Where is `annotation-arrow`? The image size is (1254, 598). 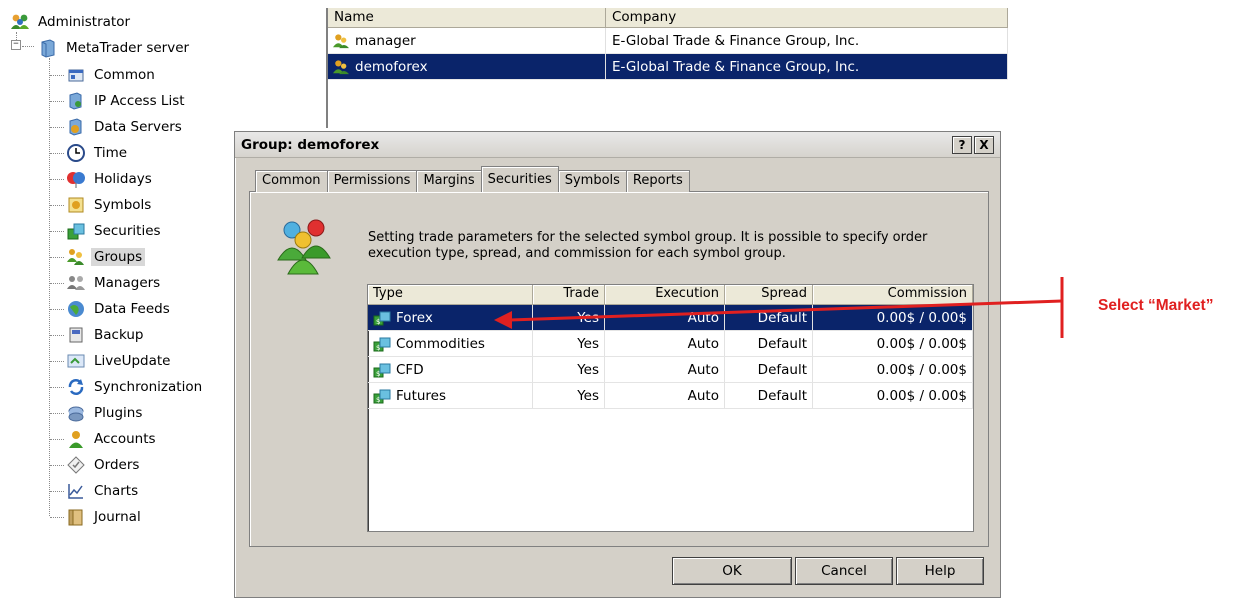
annotation-arrow is located at coordinates (779, 307).